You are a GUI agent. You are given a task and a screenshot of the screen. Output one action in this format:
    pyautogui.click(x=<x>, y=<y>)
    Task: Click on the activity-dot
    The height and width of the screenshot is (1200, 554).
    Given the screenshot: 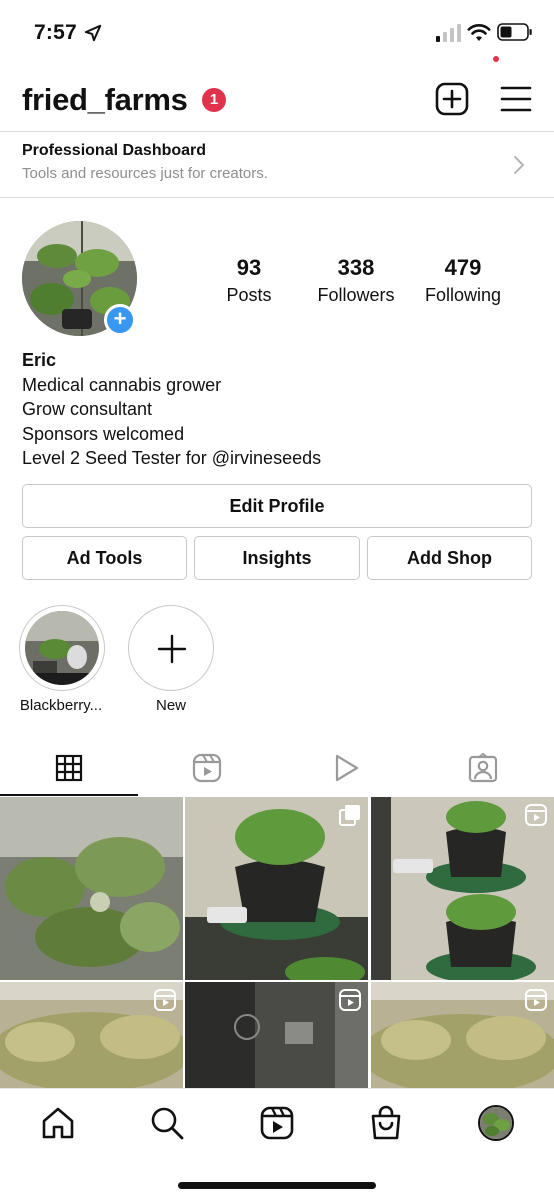 What is the action you would take?
    pyautogui.click(x=496, y=59)
    